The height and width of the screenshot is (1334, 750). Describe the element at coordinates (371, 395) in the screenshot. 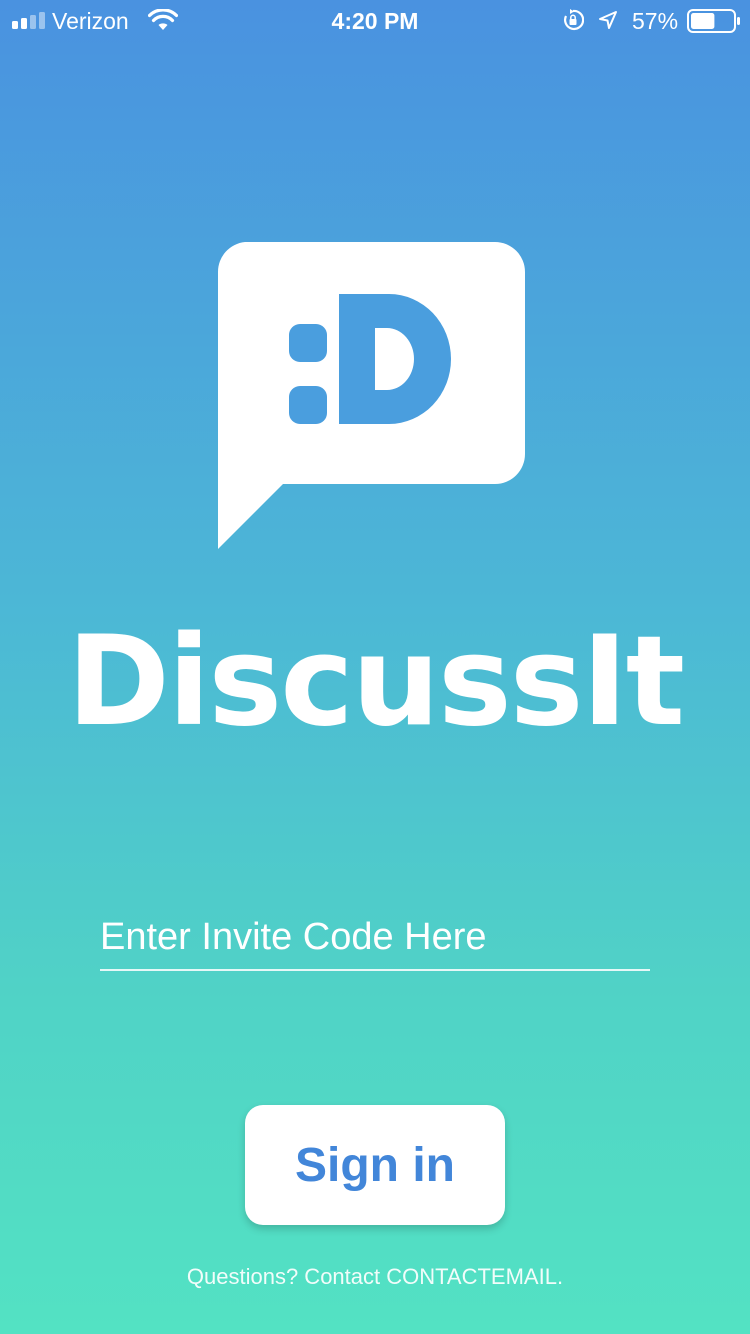

I see `speech-bubble-emoticon-icon` at that location.